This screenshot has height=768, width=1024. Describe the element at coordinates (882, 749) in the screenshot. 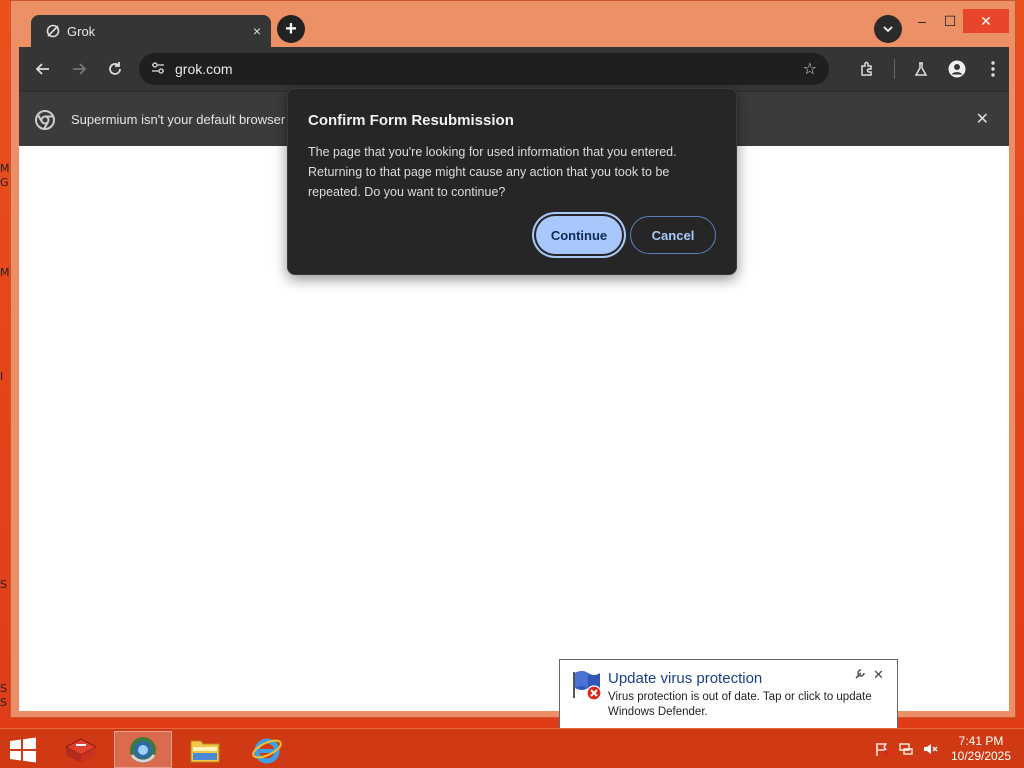

I see `action-center-tray-icon` at that location.